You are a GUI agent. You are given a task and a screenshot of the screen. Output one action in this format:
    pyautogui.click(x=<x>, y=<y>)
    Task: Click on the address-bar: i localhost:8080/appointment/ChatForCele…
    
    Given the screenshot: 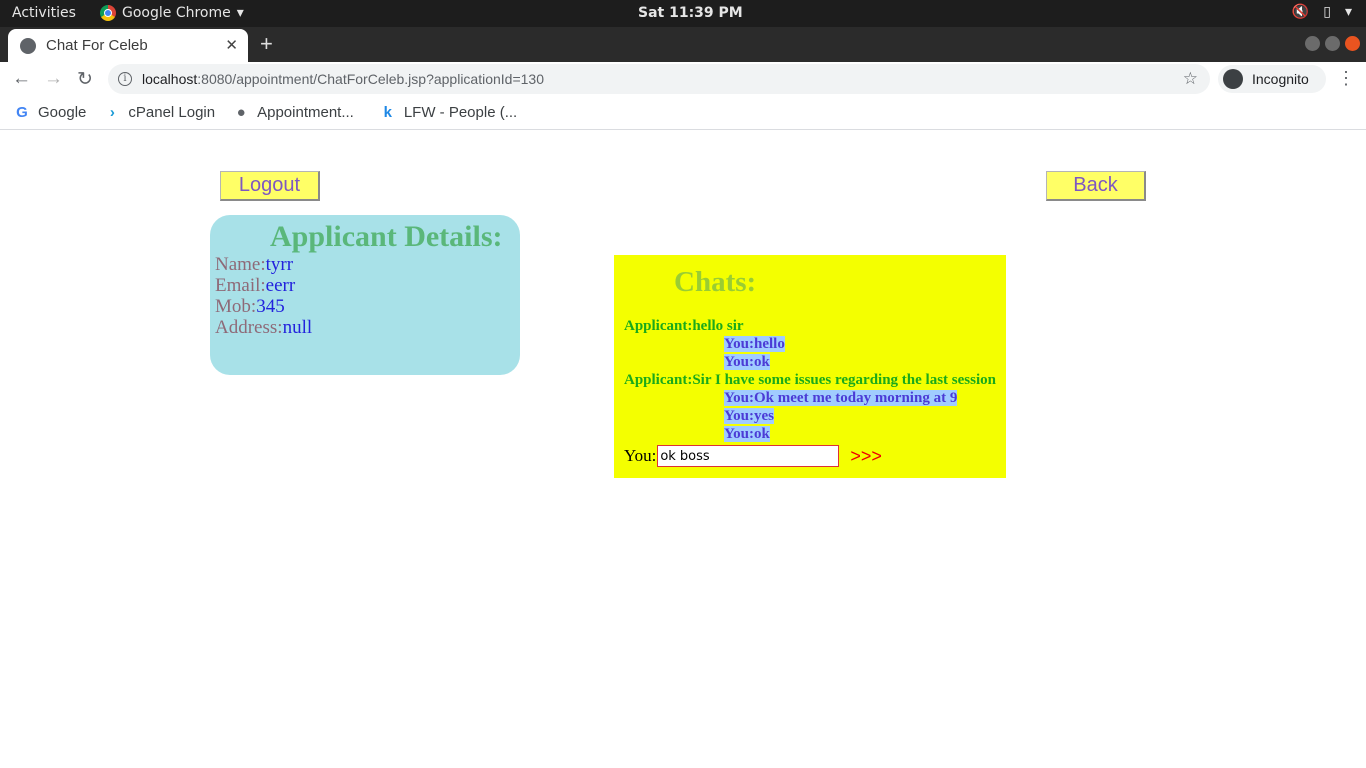 What is the action you would take?
    pyautogui.click(x=659, y=79)
    